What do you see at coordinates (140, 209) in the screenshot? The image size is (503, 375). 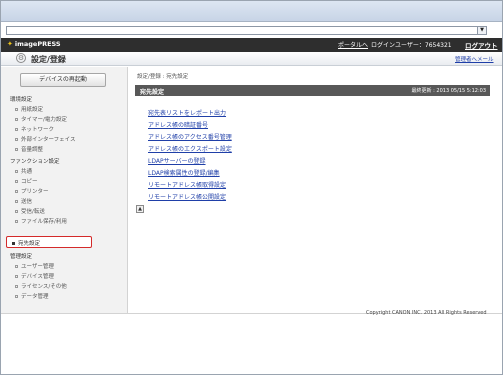 I see `scroll-top-button: ▲` at bounding box center [140, 209].